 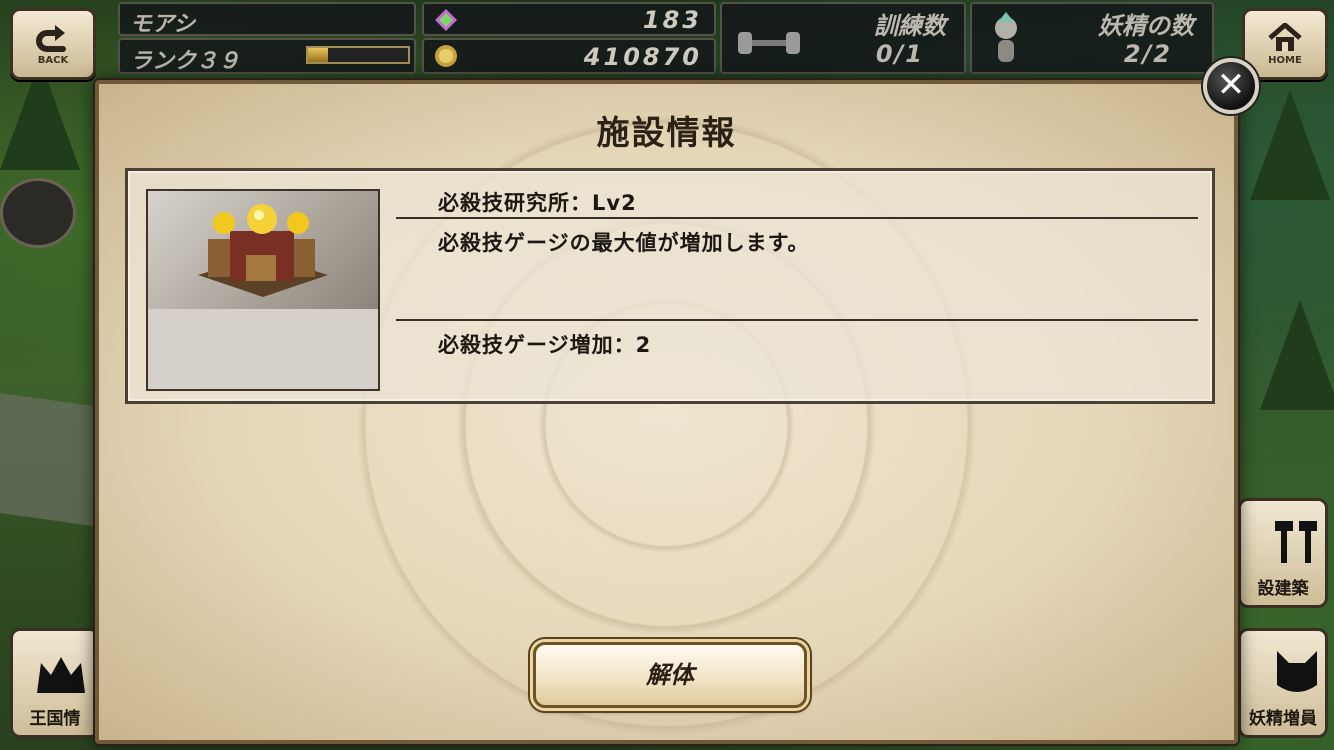 What do you see at coordinates (263, 350) in the screenshot?
I see `facility-thumbnail-footer` at bounding box center [263, 350].